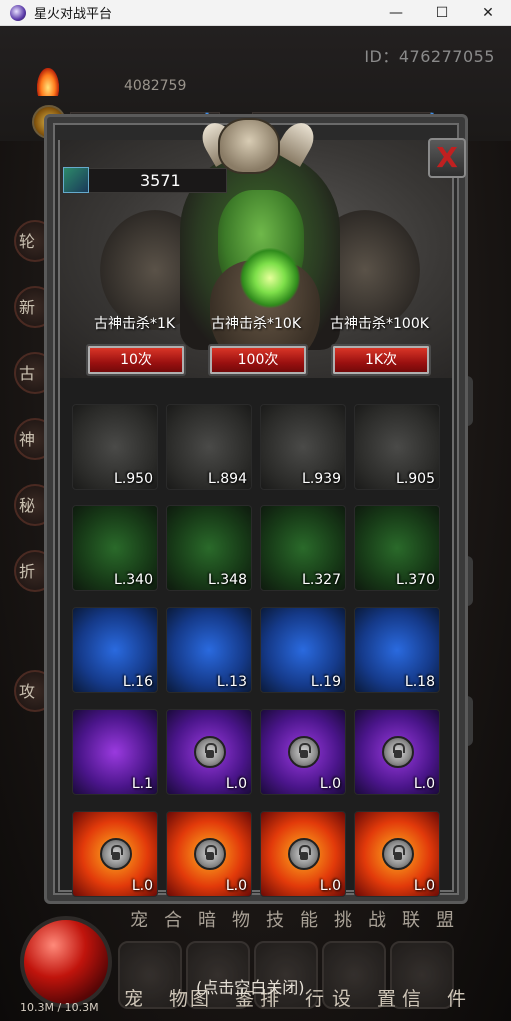 The height and width of the screenshot is (1021, 511). What do you see at coordinates (27, 505) in the screenshot?
I see `side-menu-label: 秘` at bounding box center [27, 505].